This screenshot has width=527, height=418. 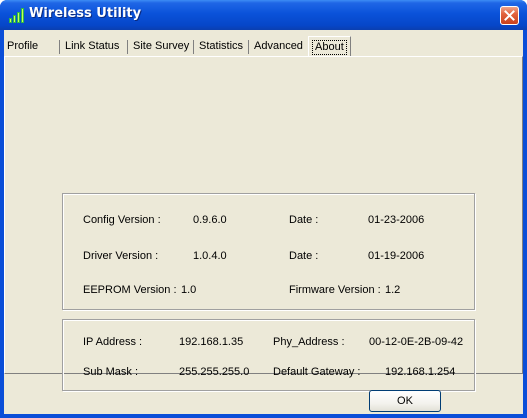 I want to click on config-date-value: 01-23-2006, so click(x=396, y=220).